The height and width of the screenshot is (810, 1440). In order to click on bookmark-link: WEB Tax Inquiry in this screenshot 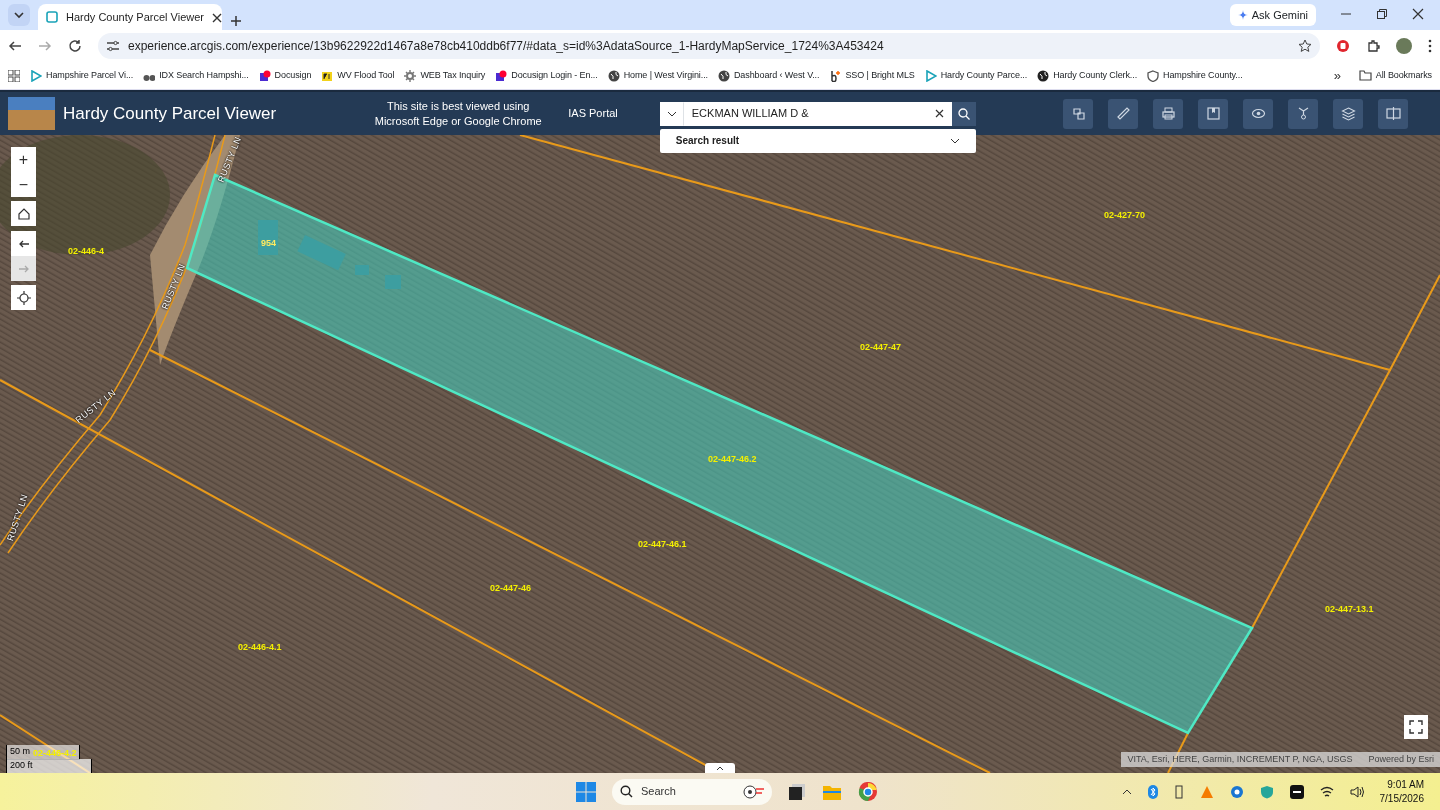, I will do `click(445, 75)`.